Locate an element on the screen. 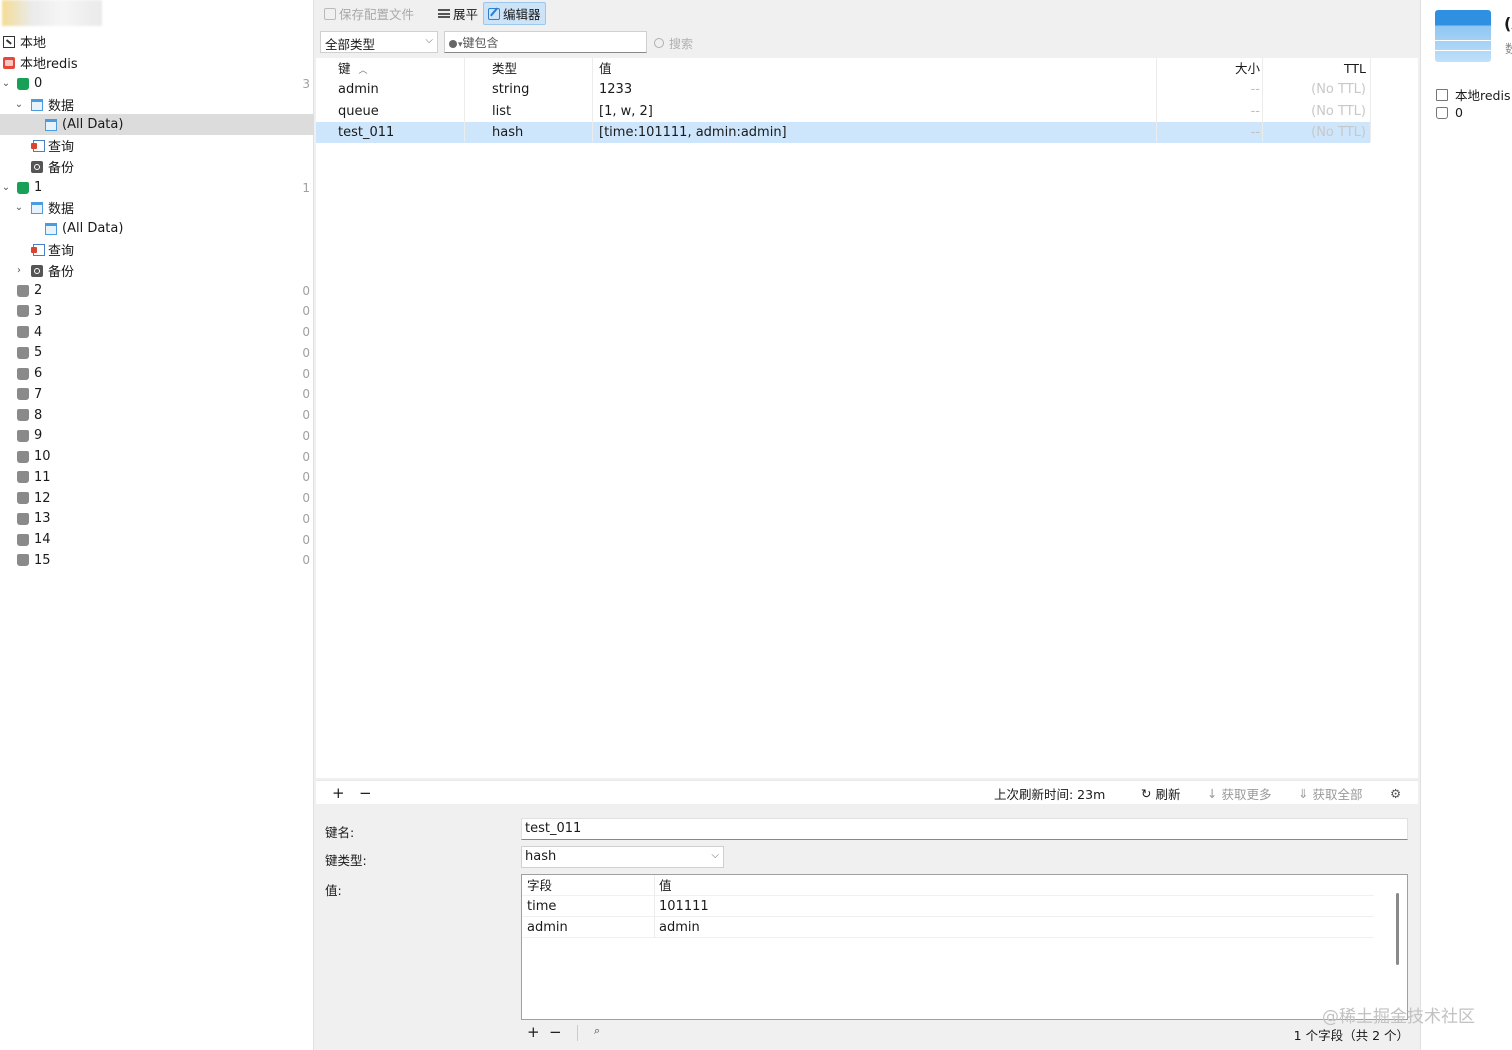 The height and width of the screenshot is (1050, 1512). tree-db-10: 10 0 is located at coordinates (157, 456).